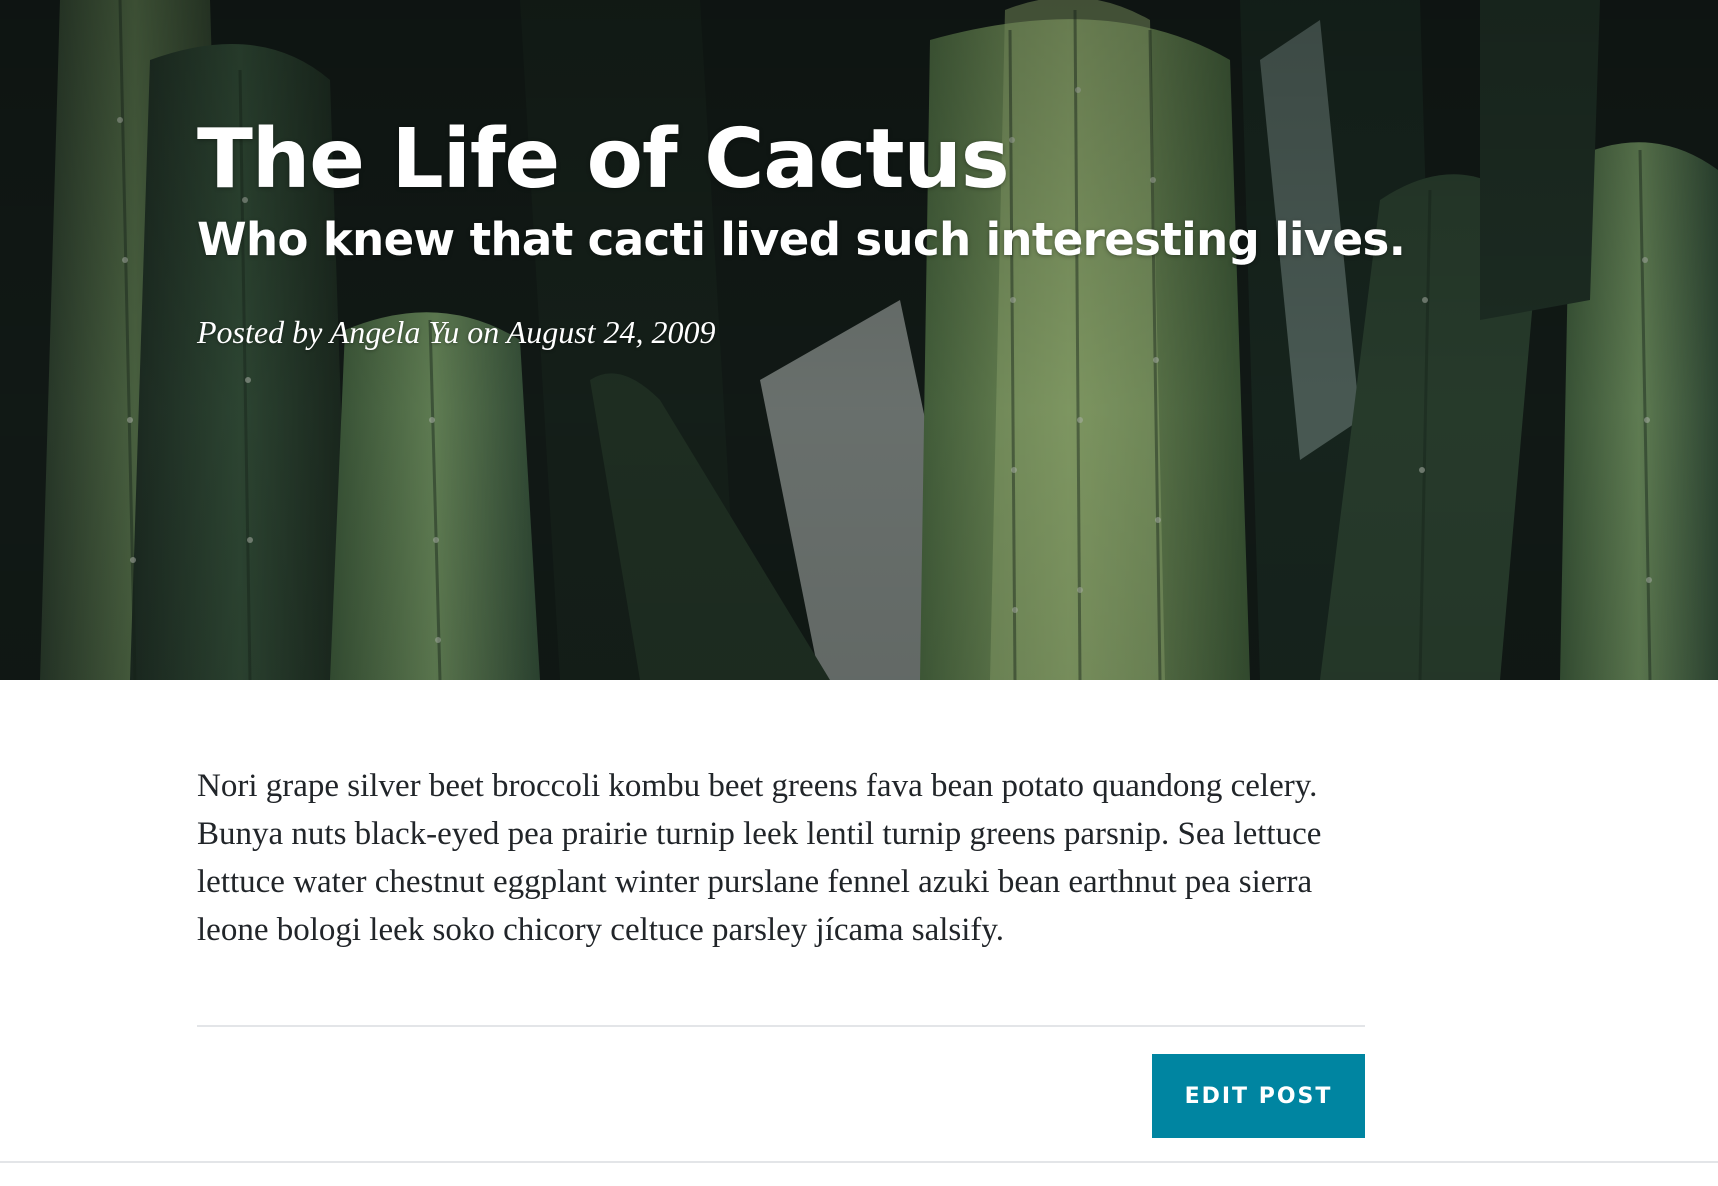  I want to click on footer-divider, so click(859, 1162).